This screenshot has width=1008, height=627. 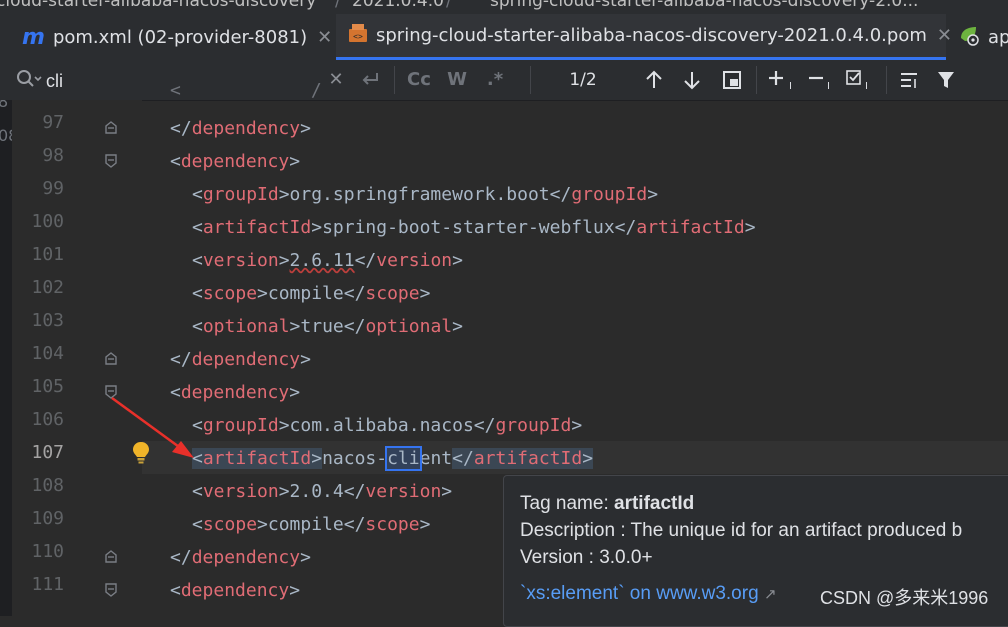 I want to click on tooltip-external-link: `xs:element` on www.w3.org ↗, so click(x=648, y=594).